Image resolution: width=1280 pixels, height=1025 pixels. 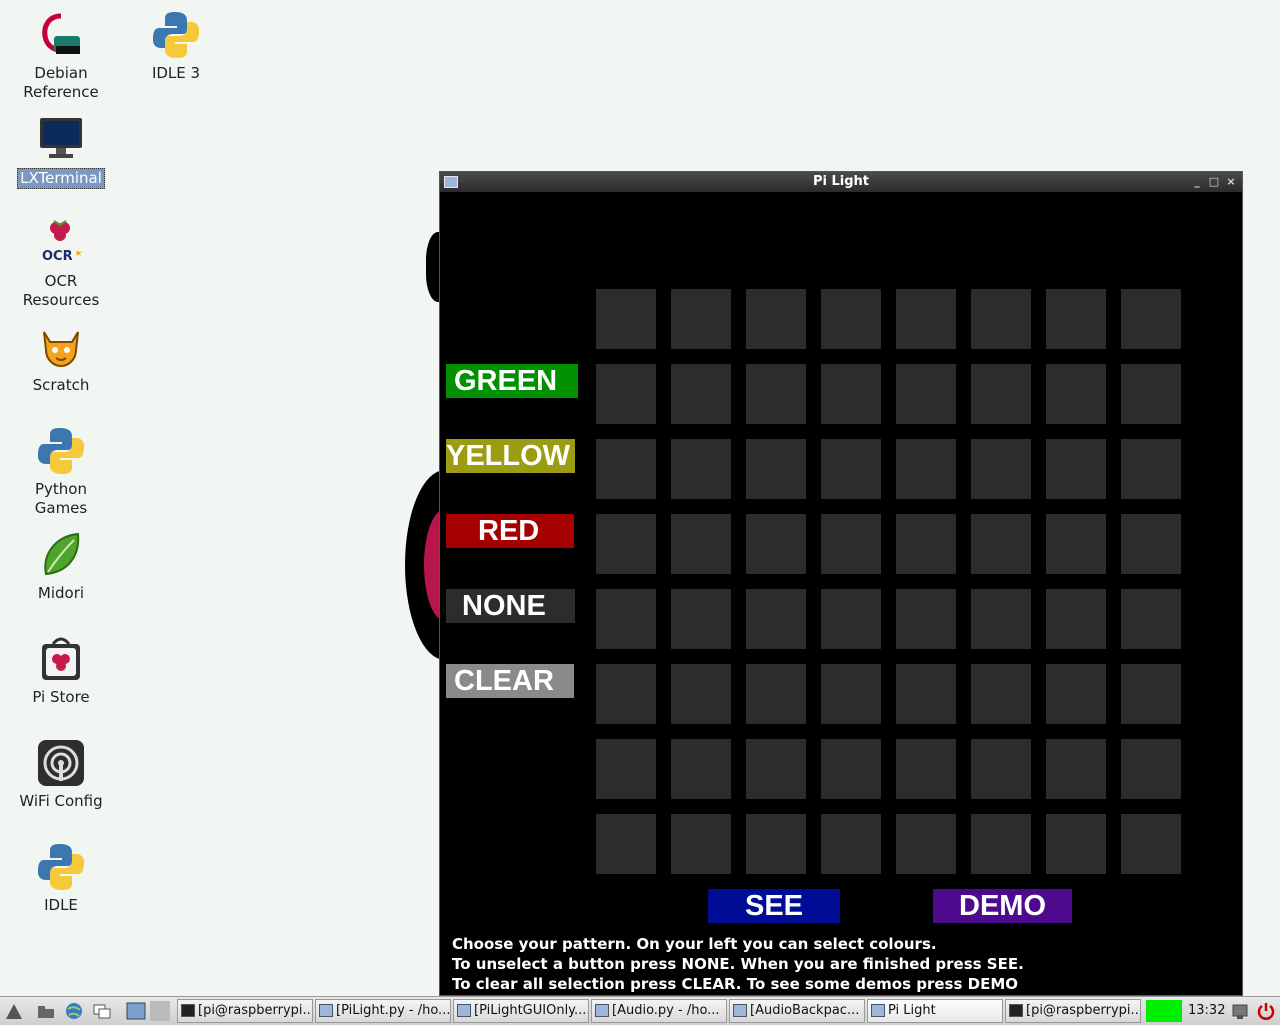 What do you see at coordinates (160, 1011) in the screenshot?
I see `desktop-pager-slot` at bounding box center [160, 1011].